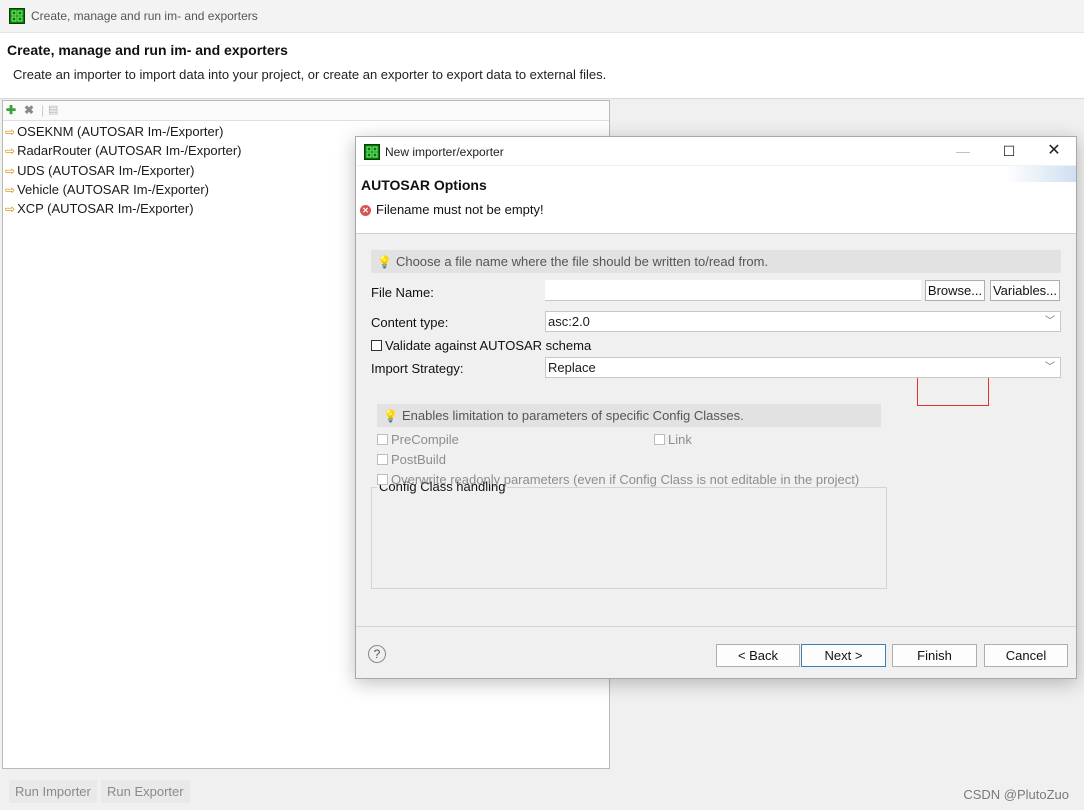  What do you see at coordinates (402, 292) in the screenshot?
I see `file-name-label: File Name:` at bounding box center [402, 292].